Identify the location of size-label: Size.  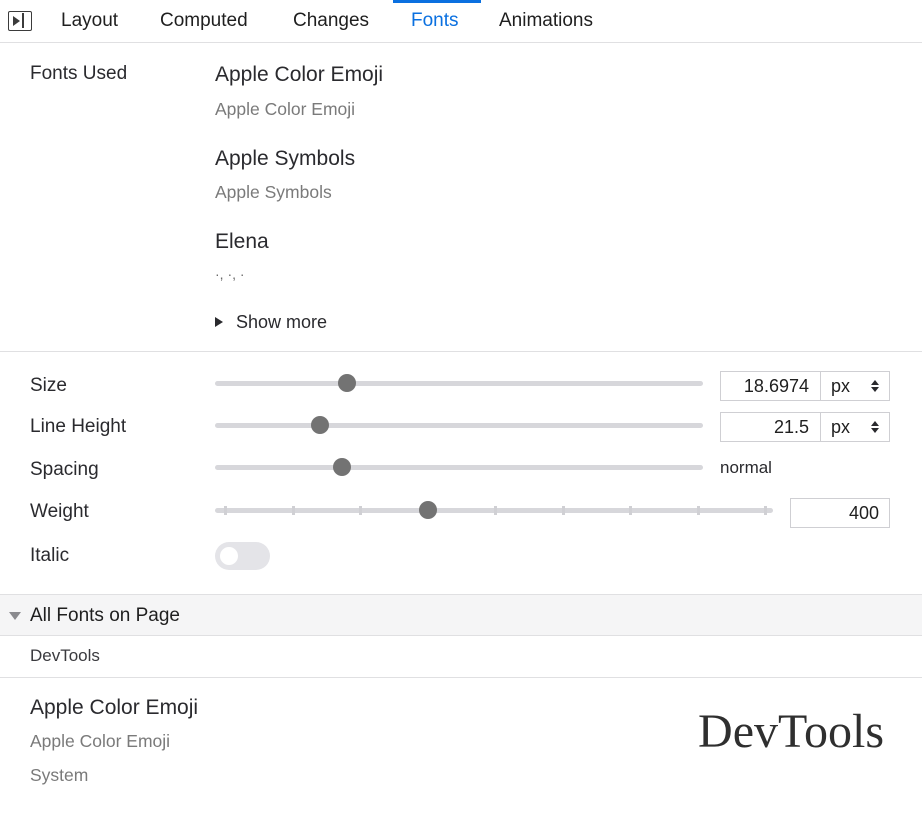
(48, 385).